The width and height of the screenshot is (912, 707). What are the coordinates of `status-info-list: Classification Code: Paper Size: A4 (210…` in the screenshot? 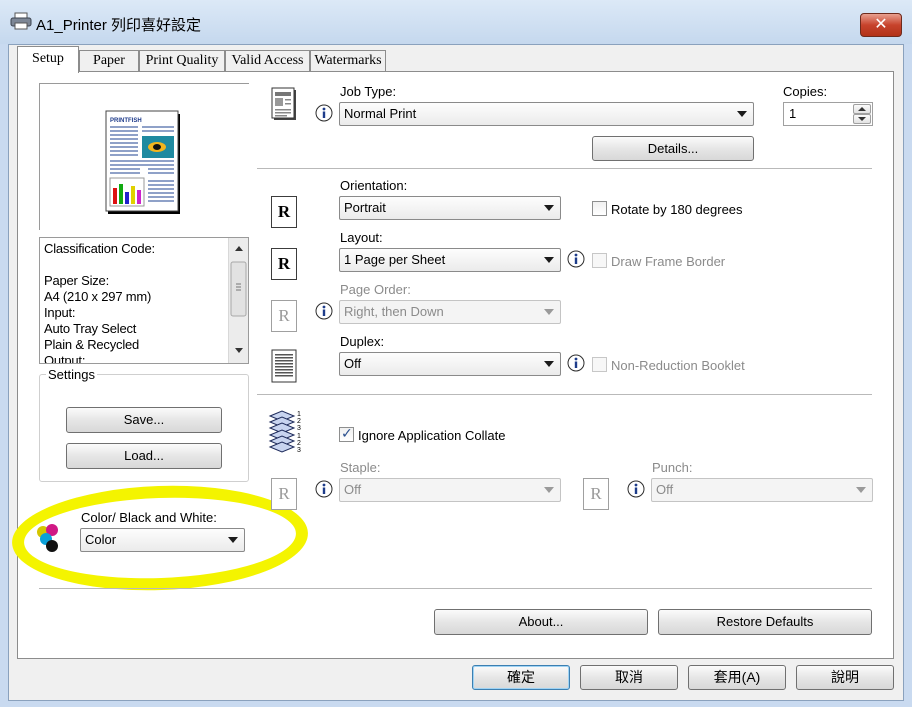 It's located at (144, 300).